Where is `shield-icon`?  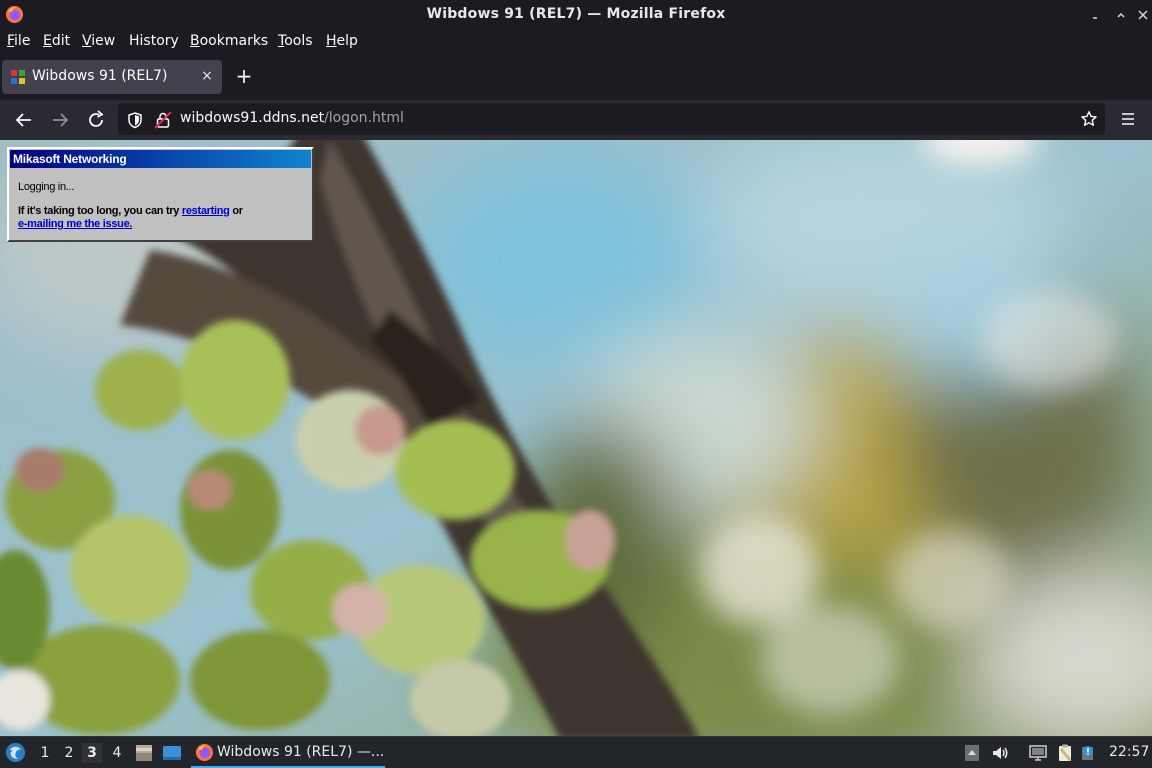
shield-icon is located at coordinates (135, 120).